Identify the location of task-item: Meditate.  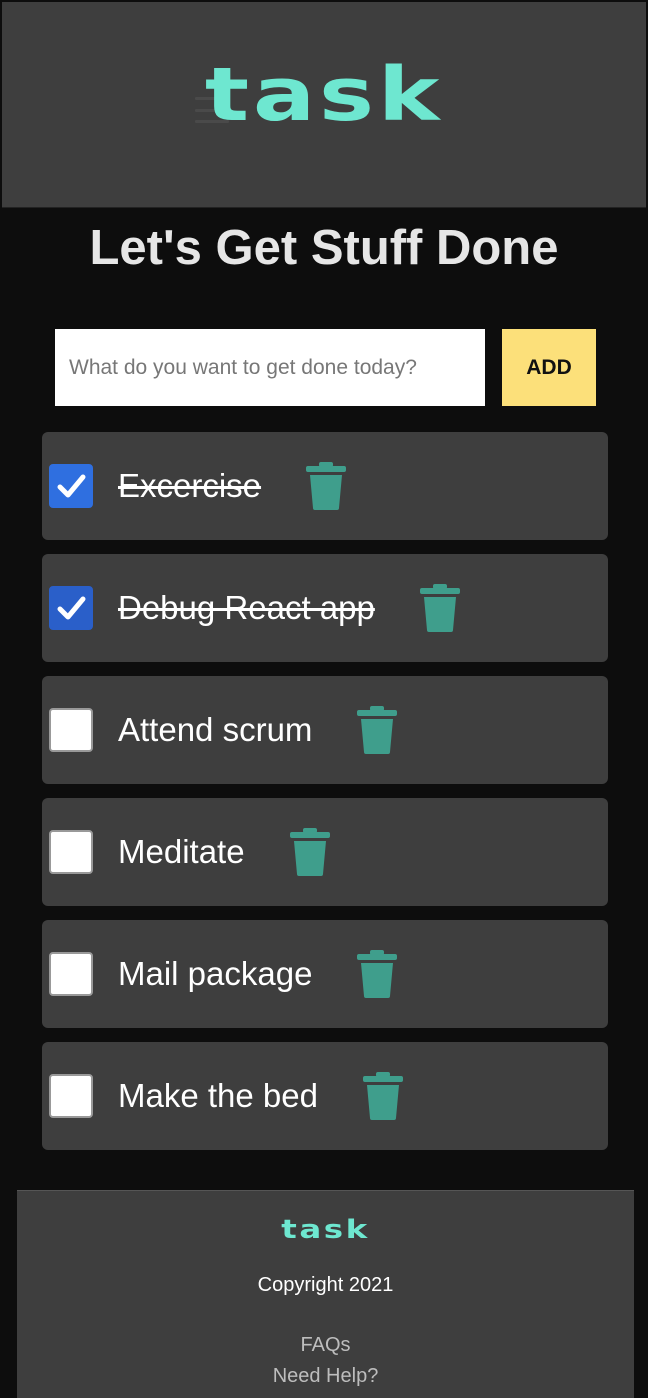
(325, 852).